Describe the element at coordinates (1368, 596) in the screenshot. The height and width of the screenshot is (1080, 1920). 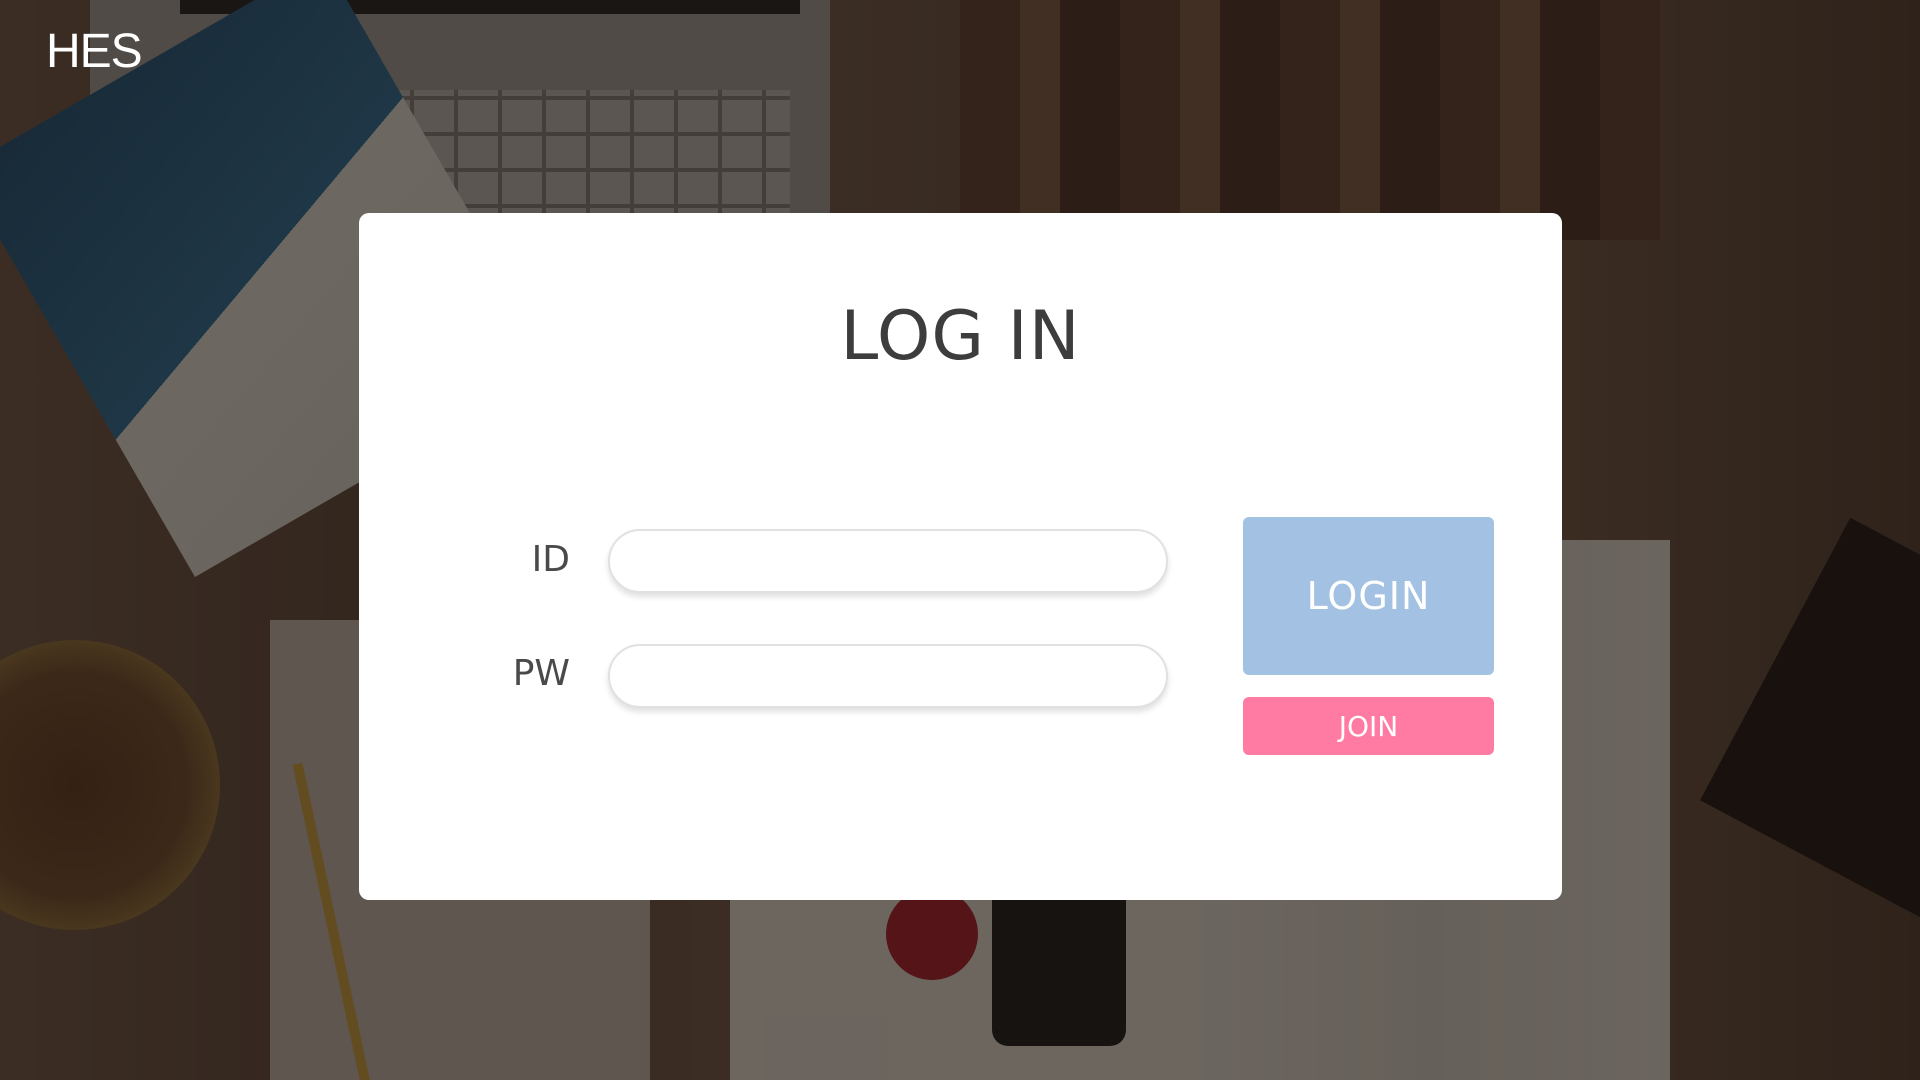
I see `login-button: LOGIN` at that location.